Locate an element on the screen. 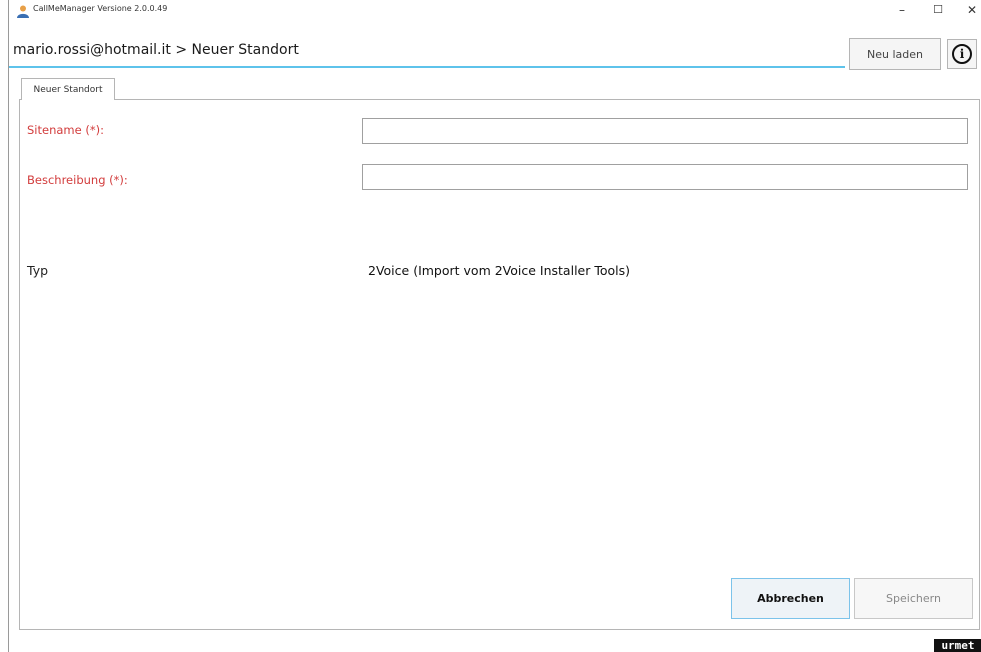  sitename-input is located at coordinates (665, 131).